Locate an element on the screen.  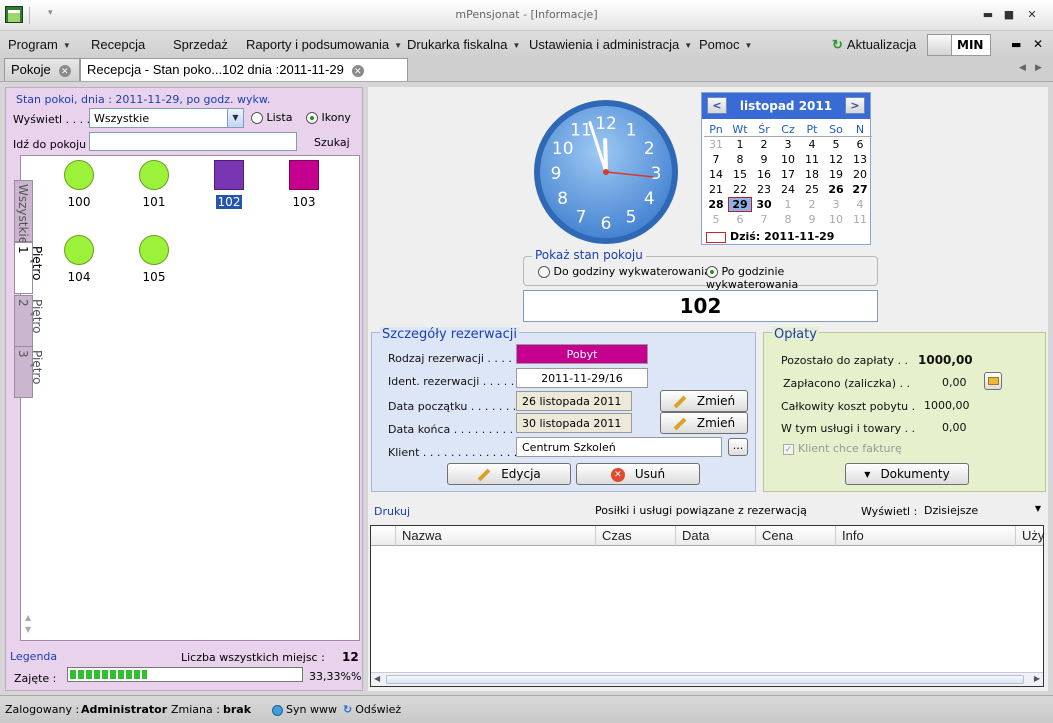
tab-pietro-1: Piętro 1 is located at coordinates (29, 268).